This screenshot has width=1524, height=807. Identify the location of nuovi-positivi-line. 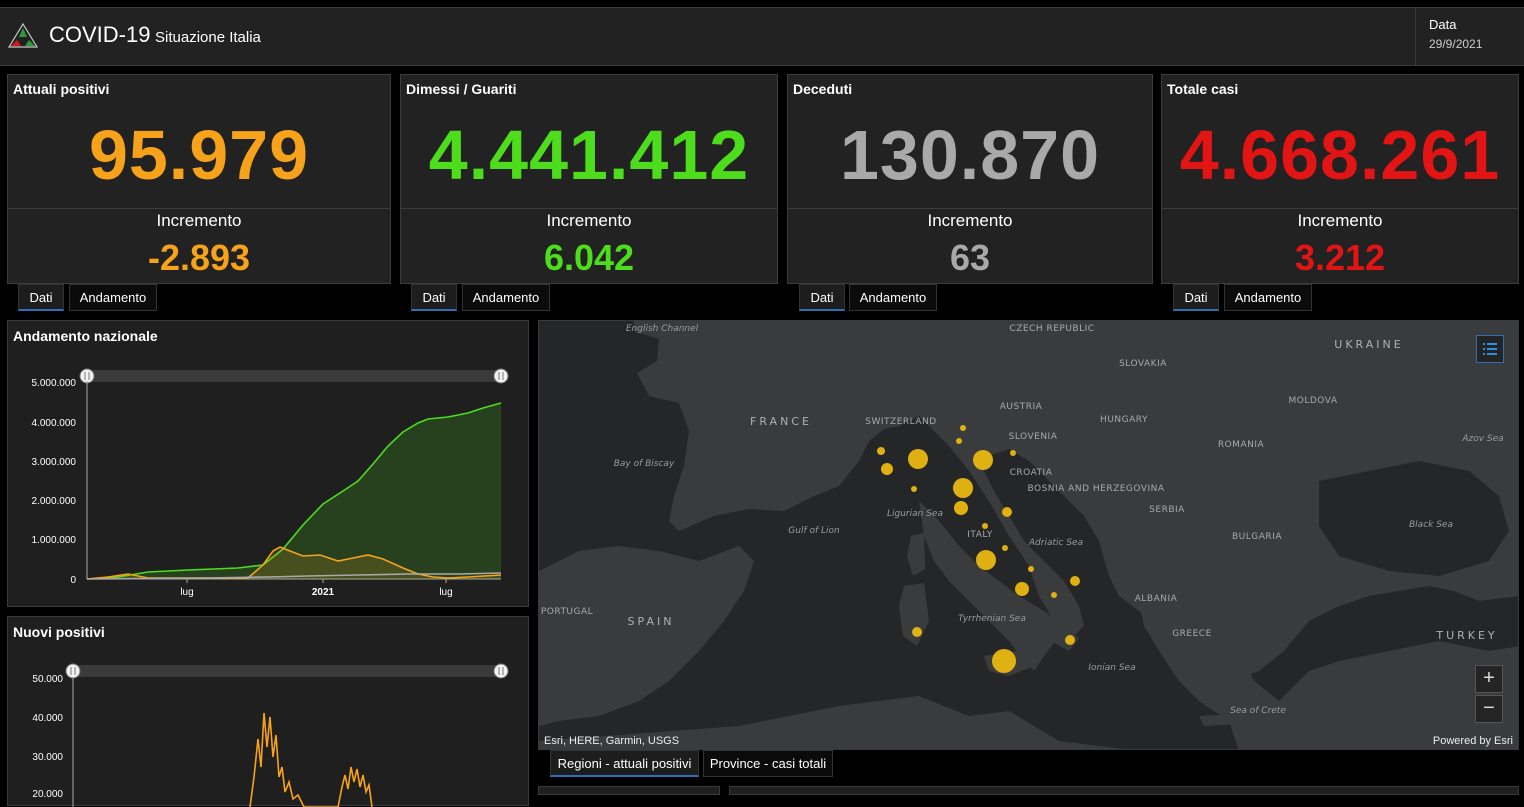
(311, 759).